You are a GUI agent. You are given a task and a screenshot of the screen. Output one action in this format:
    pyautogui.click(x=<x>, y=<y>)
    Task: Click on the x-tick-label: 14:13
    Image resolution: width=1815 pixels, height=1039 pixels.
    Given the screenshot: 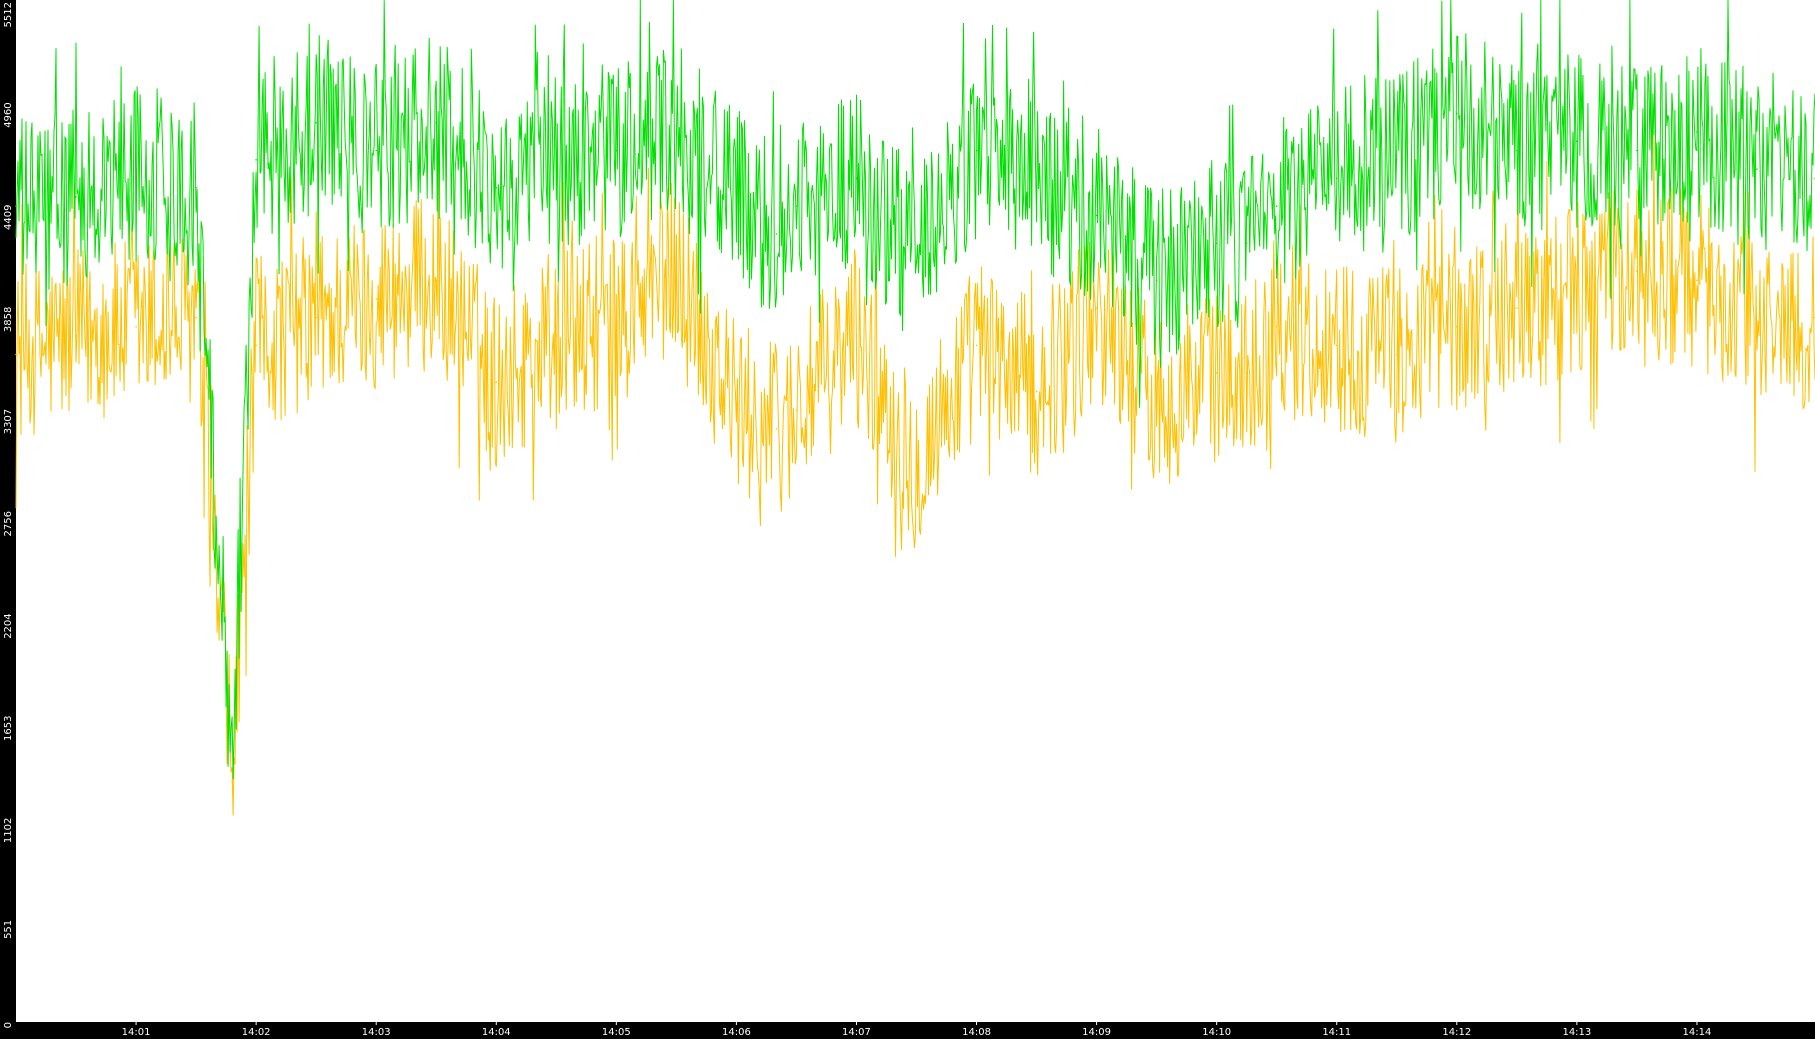 What is the action you would take?
    pyautogui.click(x=1576, y=1032)
    